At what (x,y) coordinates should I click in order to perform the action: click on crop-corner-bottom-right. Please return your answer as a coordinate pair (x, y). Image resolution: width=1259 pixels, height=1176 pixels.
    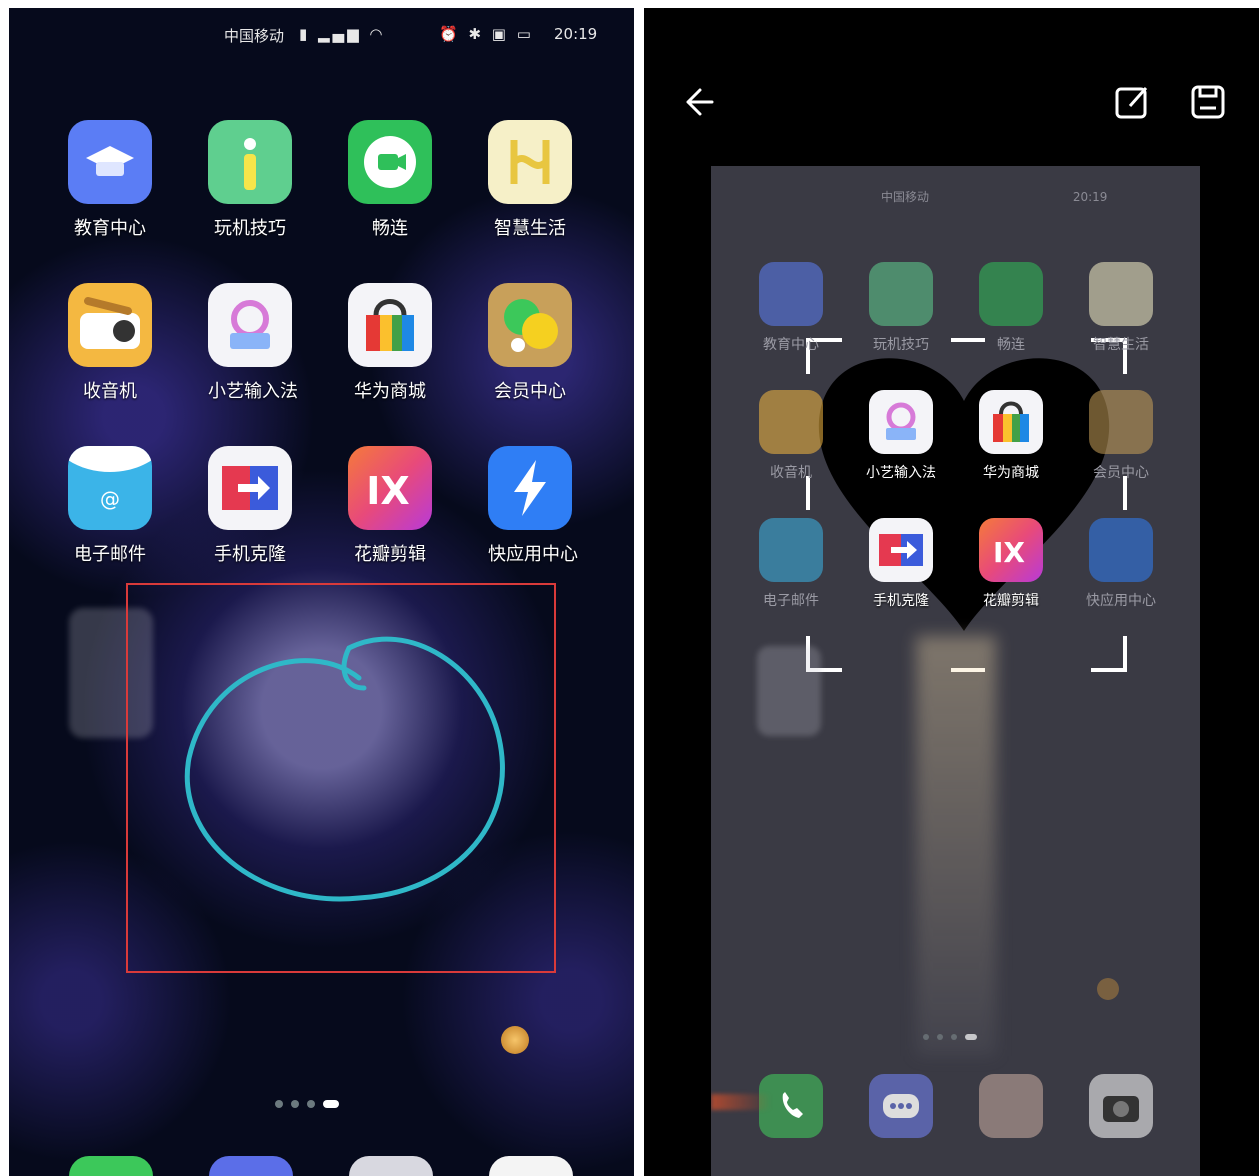
    Looking at the image, I should click on (1109, 654).